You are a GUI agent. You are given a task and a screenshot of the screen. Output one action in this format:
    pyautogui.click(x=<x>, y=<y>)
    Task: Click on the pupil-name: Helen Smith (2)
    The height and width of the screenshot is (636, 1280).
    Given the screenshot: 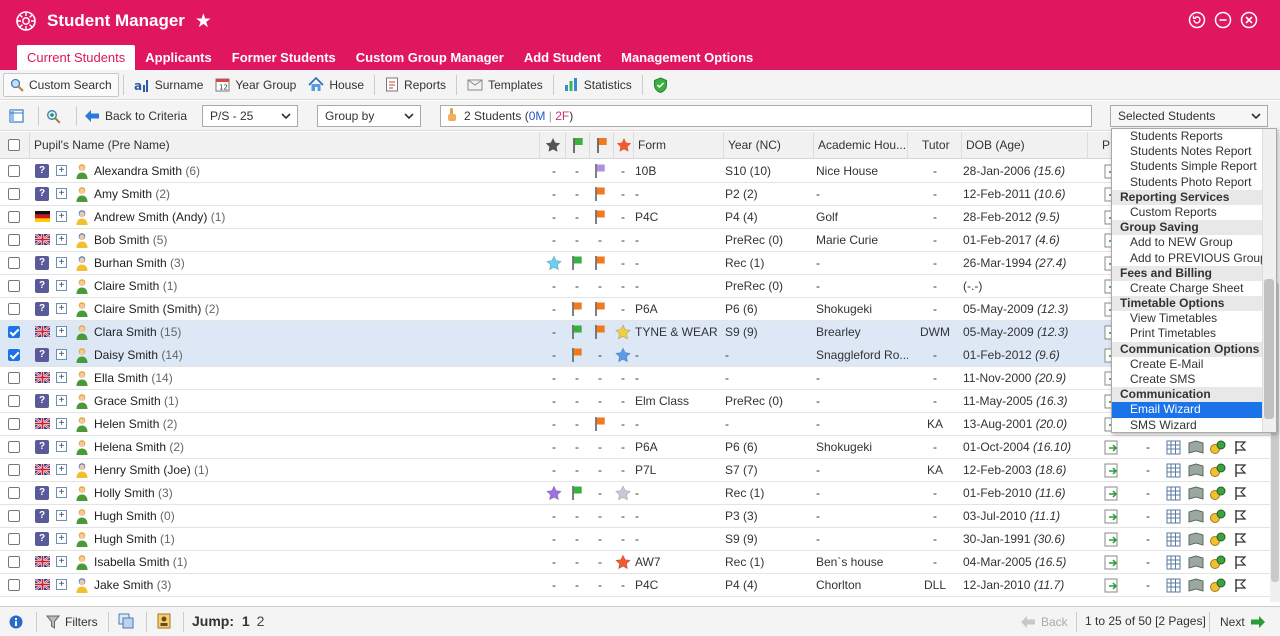 What is the action you would take?
    pyautogui.click(x=135, y=424)
    